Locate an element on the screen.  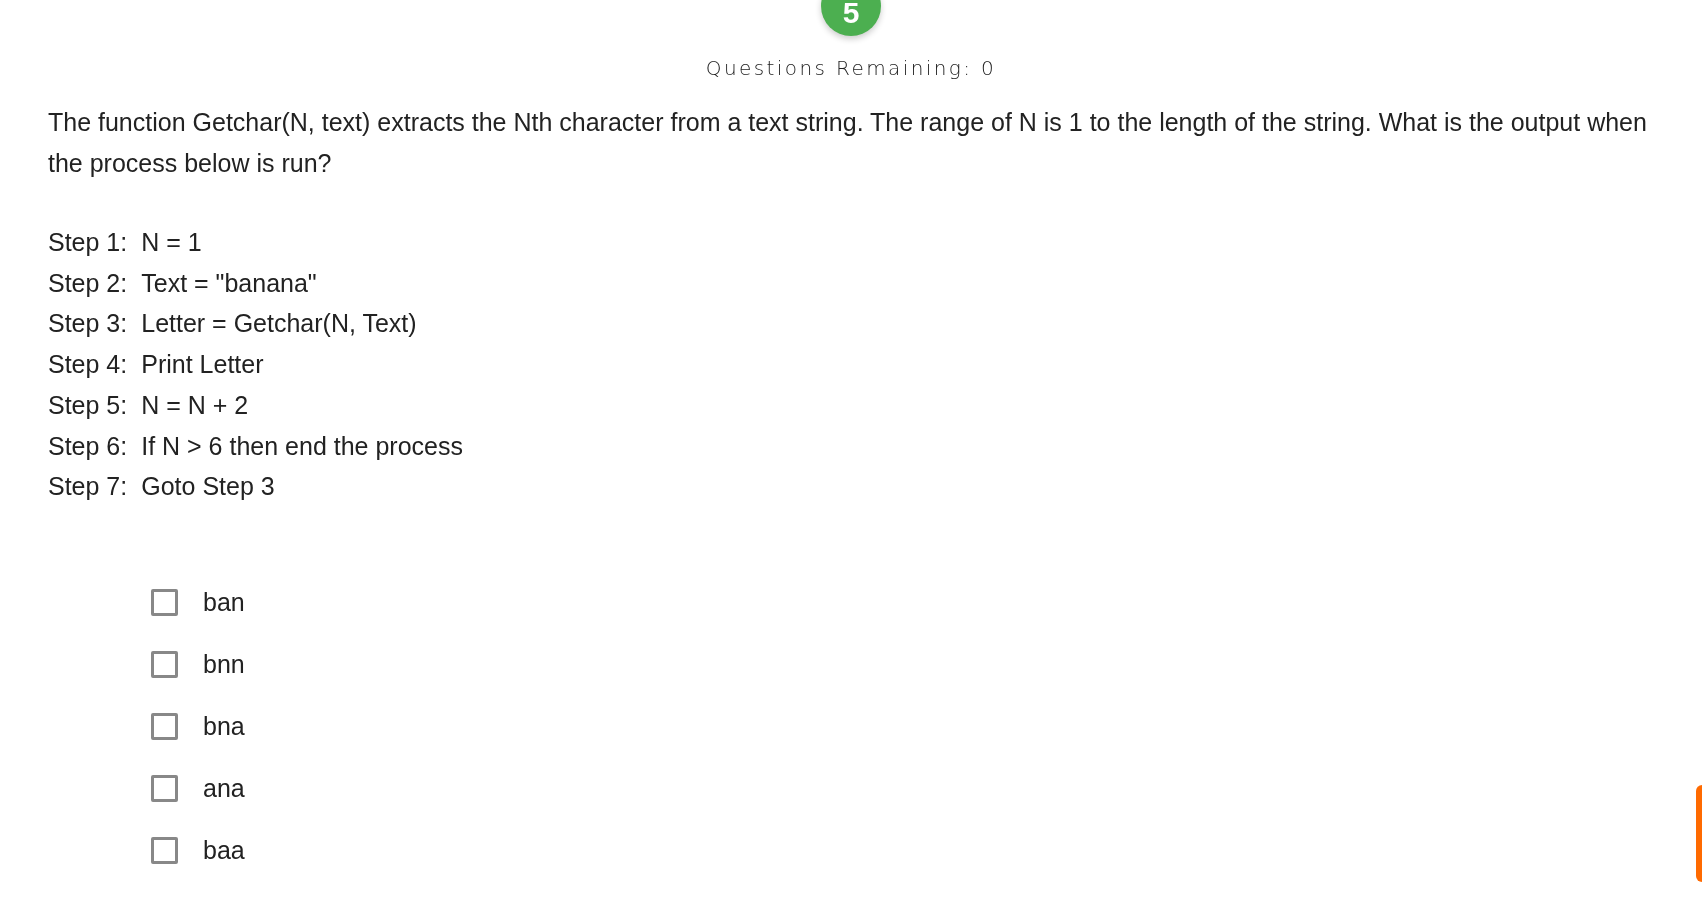
step-label: Step 4: is located at coordinates (88, 365).